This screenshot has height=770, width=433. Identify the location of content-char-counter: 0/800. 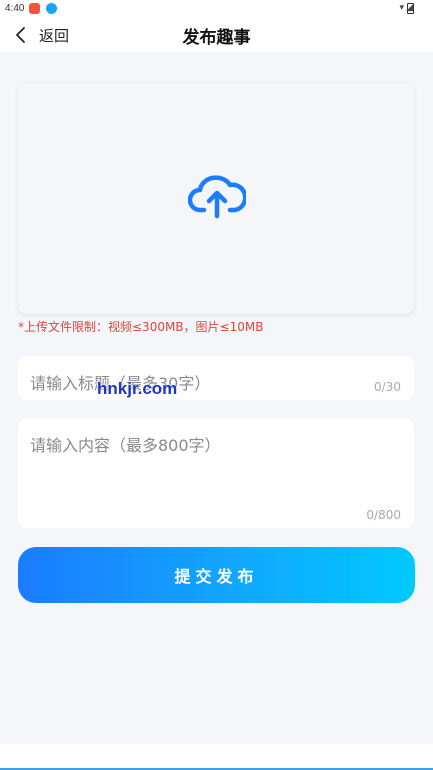
(383, 515).